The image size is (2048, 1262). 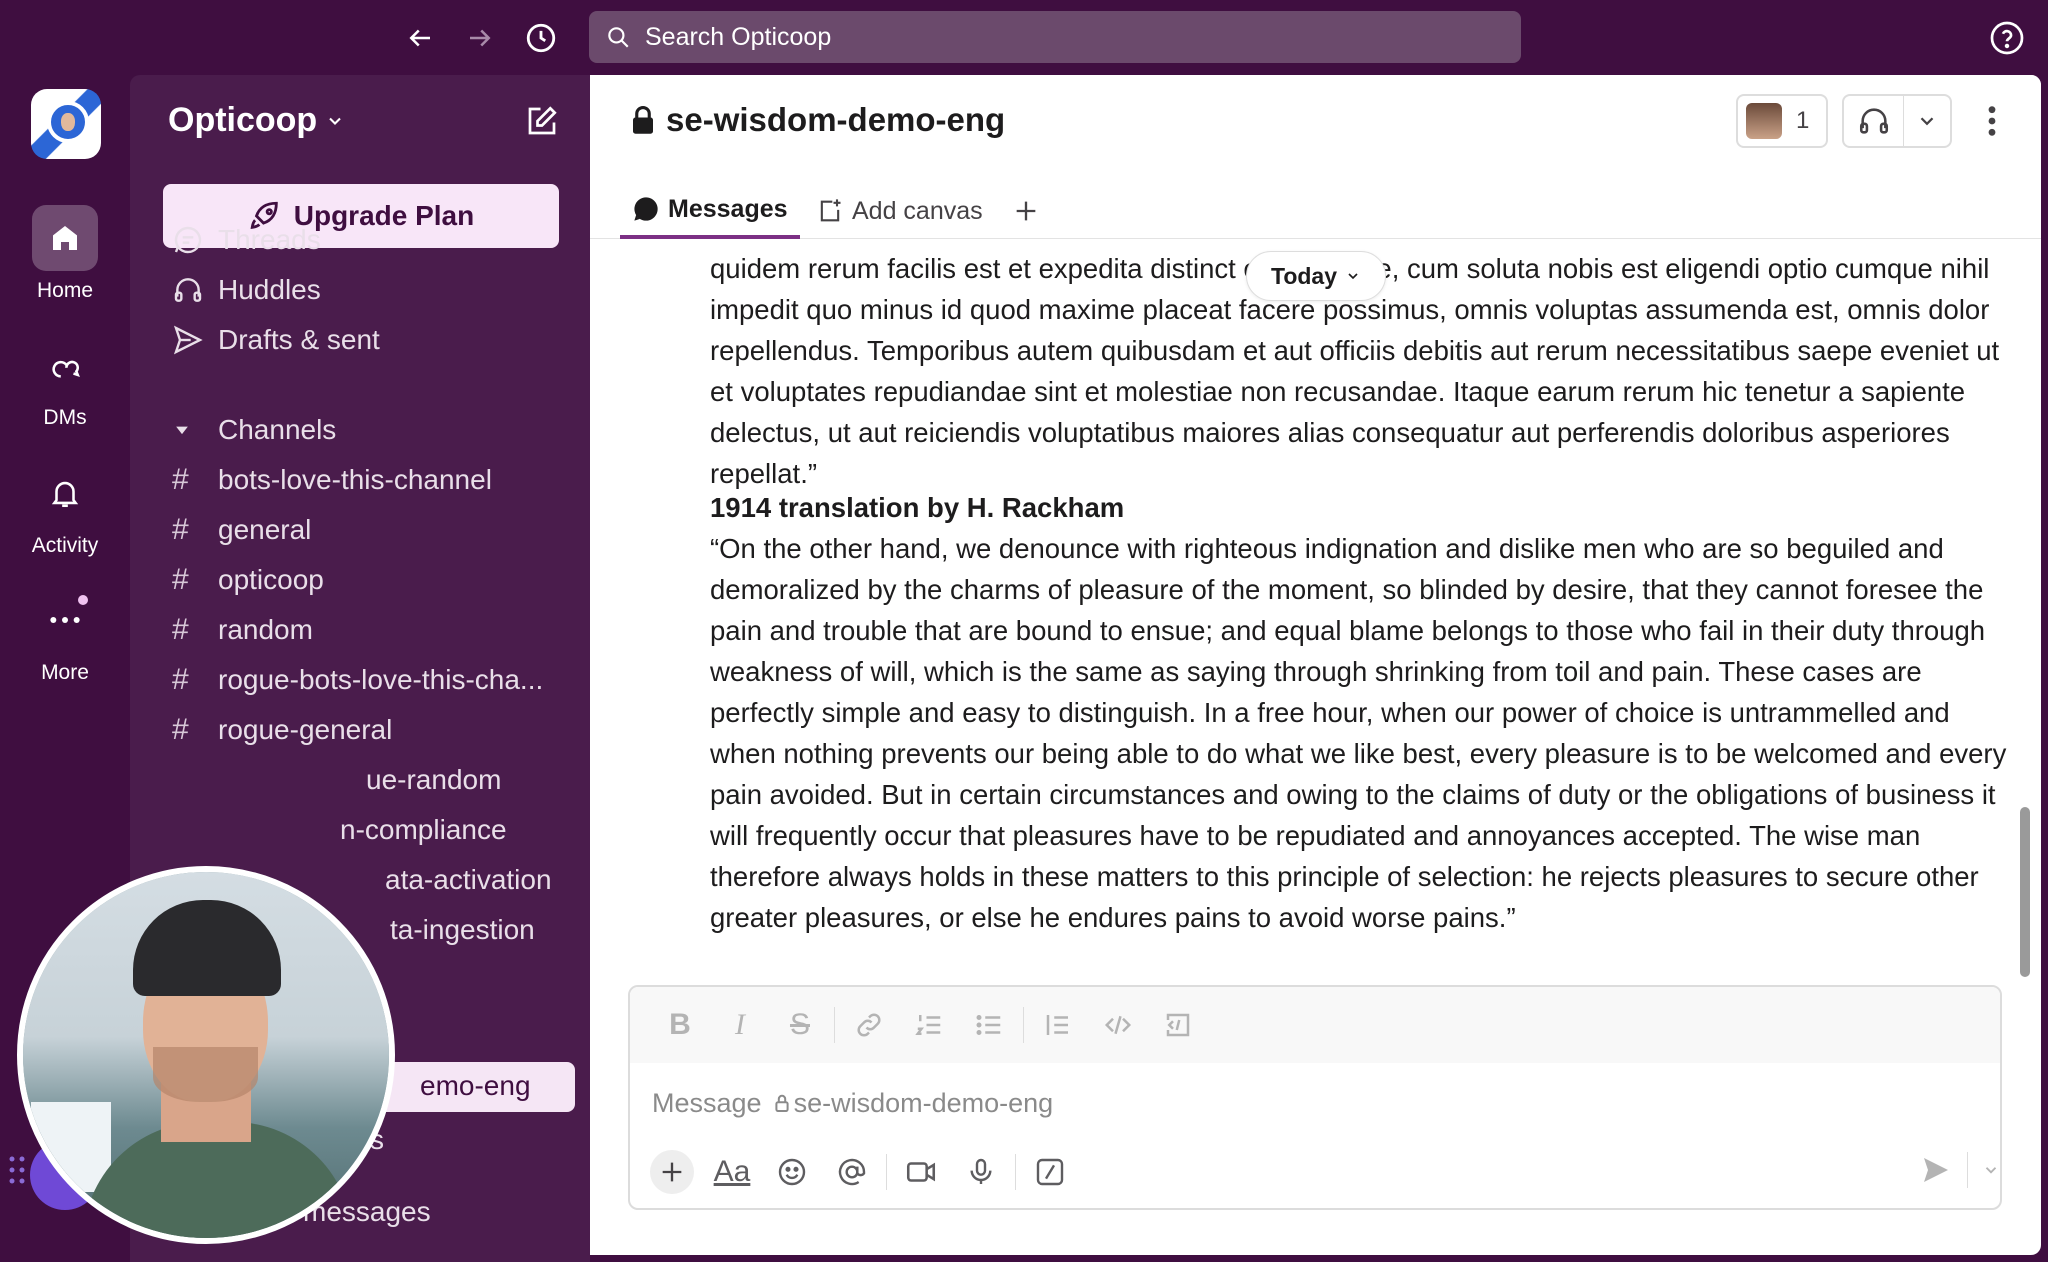 I want to click on mention-icon, so click(x=852, y=1172).